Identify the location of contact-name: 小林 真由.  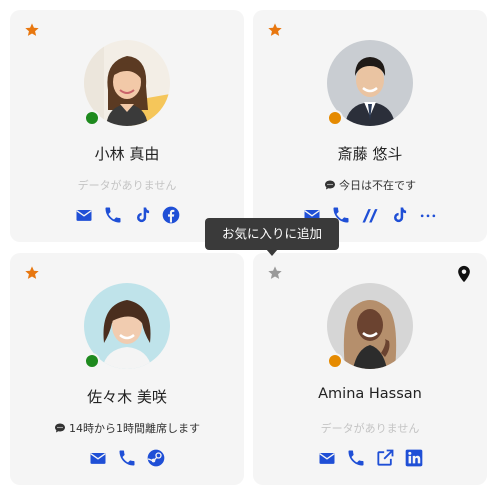
(127, 154).